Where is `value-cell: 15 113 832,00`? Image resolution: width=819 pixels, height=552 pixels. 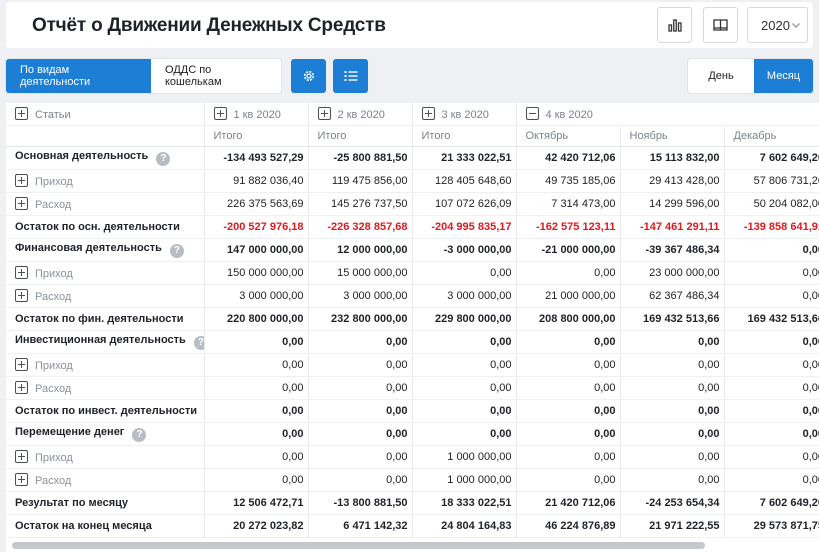
value-cell: 15 113 832,00 is located at coordinates (671, 158).